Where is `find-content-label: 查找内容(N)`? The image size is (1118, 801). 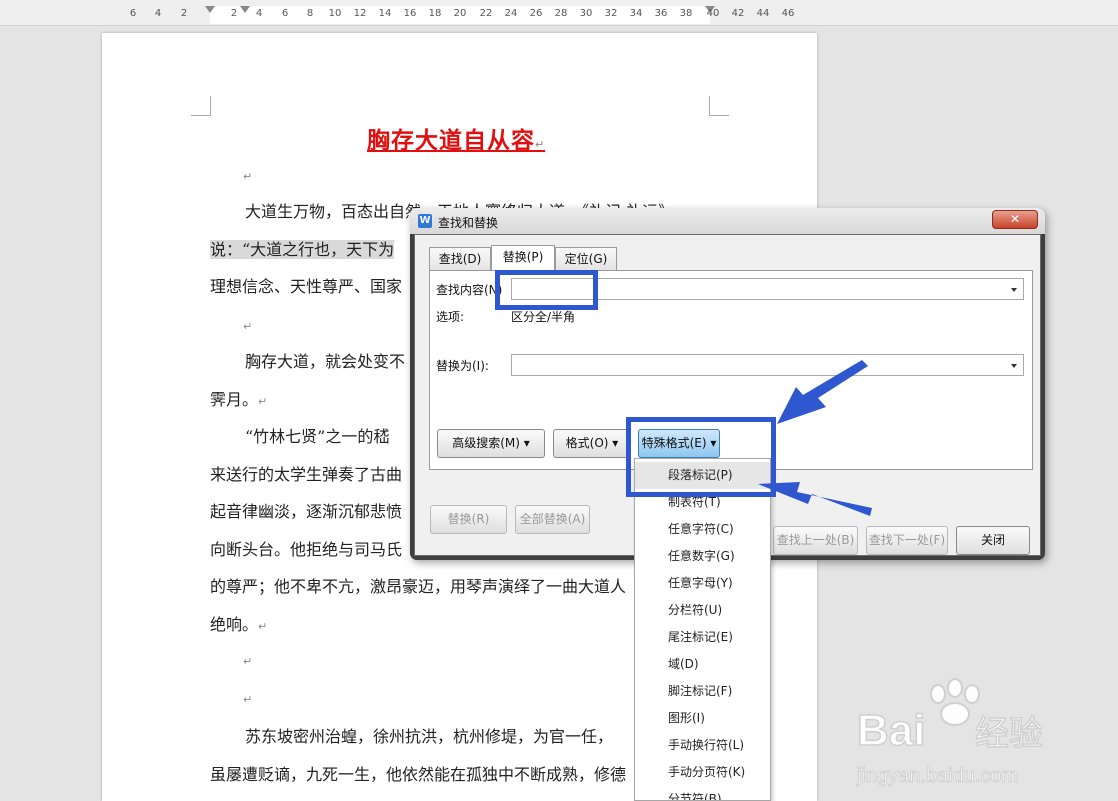 find-content-label: 查找内容(N) is located at coordinates (469, 290).